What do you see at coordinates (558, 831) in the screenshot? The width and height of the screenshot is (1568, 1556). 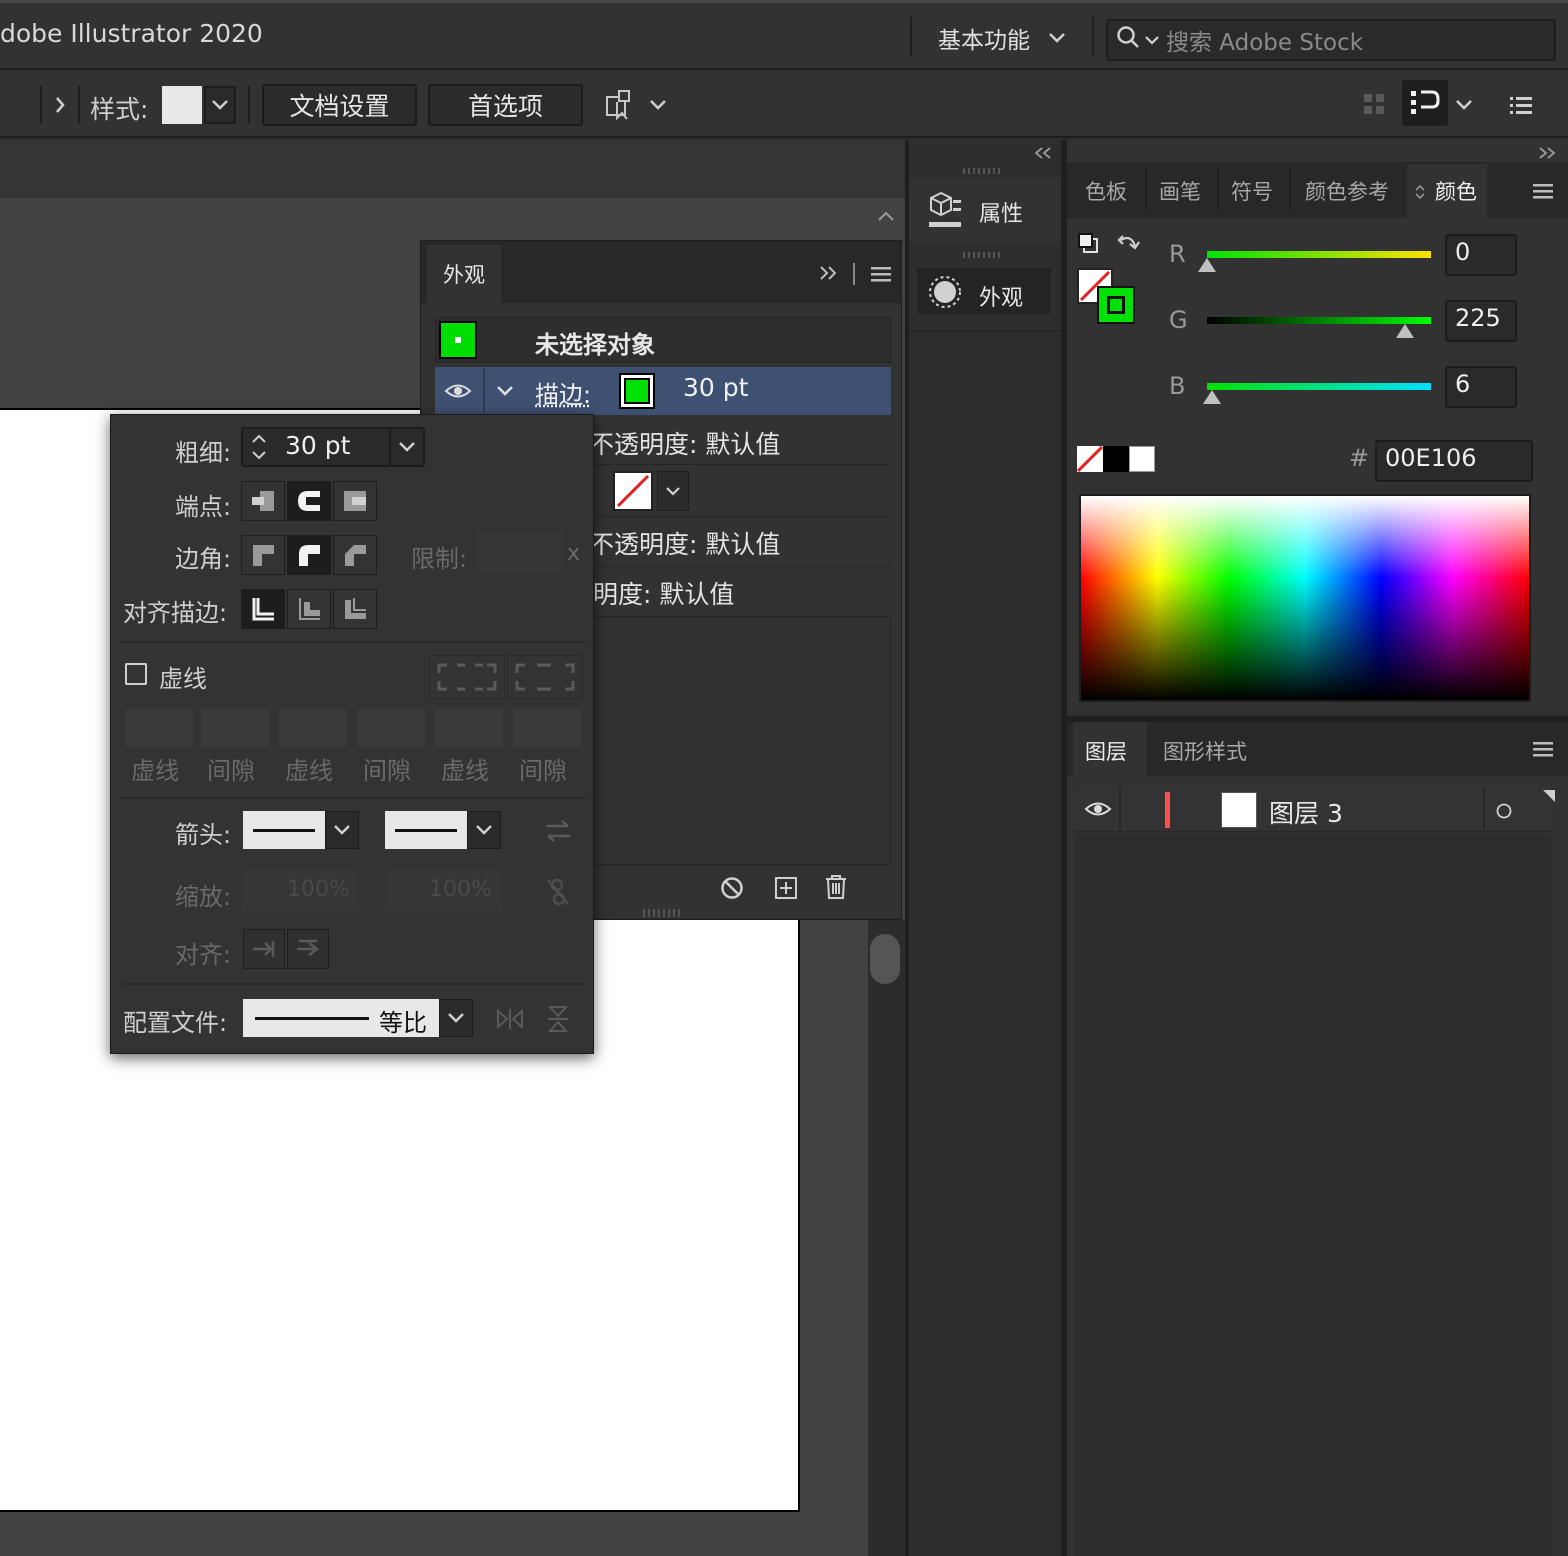 I see `swap-arrows-icon` at bounding box center [558, 831].